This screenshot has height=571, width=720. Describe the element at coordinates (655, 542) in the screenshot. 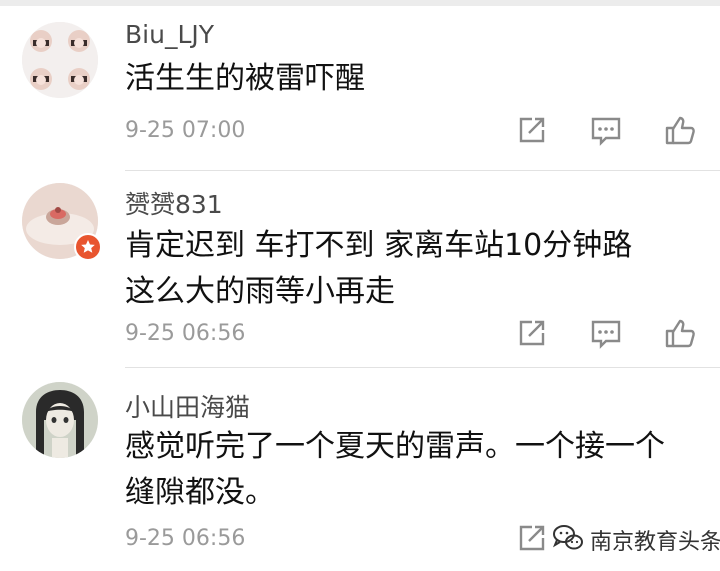

I see `watermark-text: 南京教育头条` at that location.